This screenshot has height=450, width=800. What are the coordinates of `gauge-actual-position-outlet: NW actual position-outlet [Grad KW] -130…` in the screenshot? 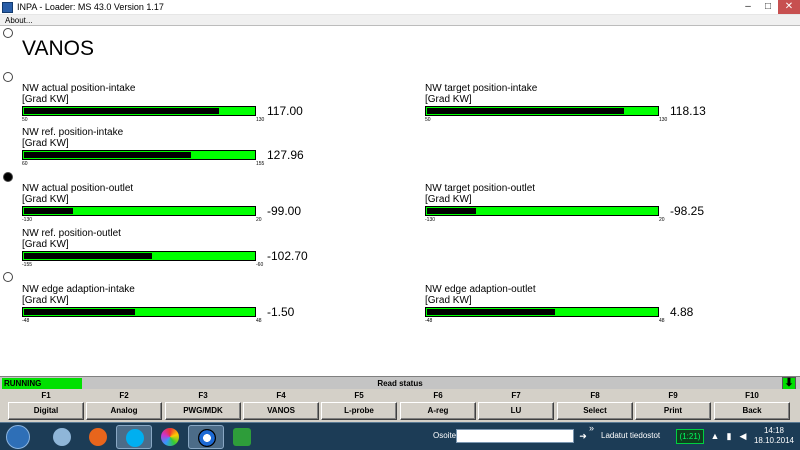 It's located at (182, 208).